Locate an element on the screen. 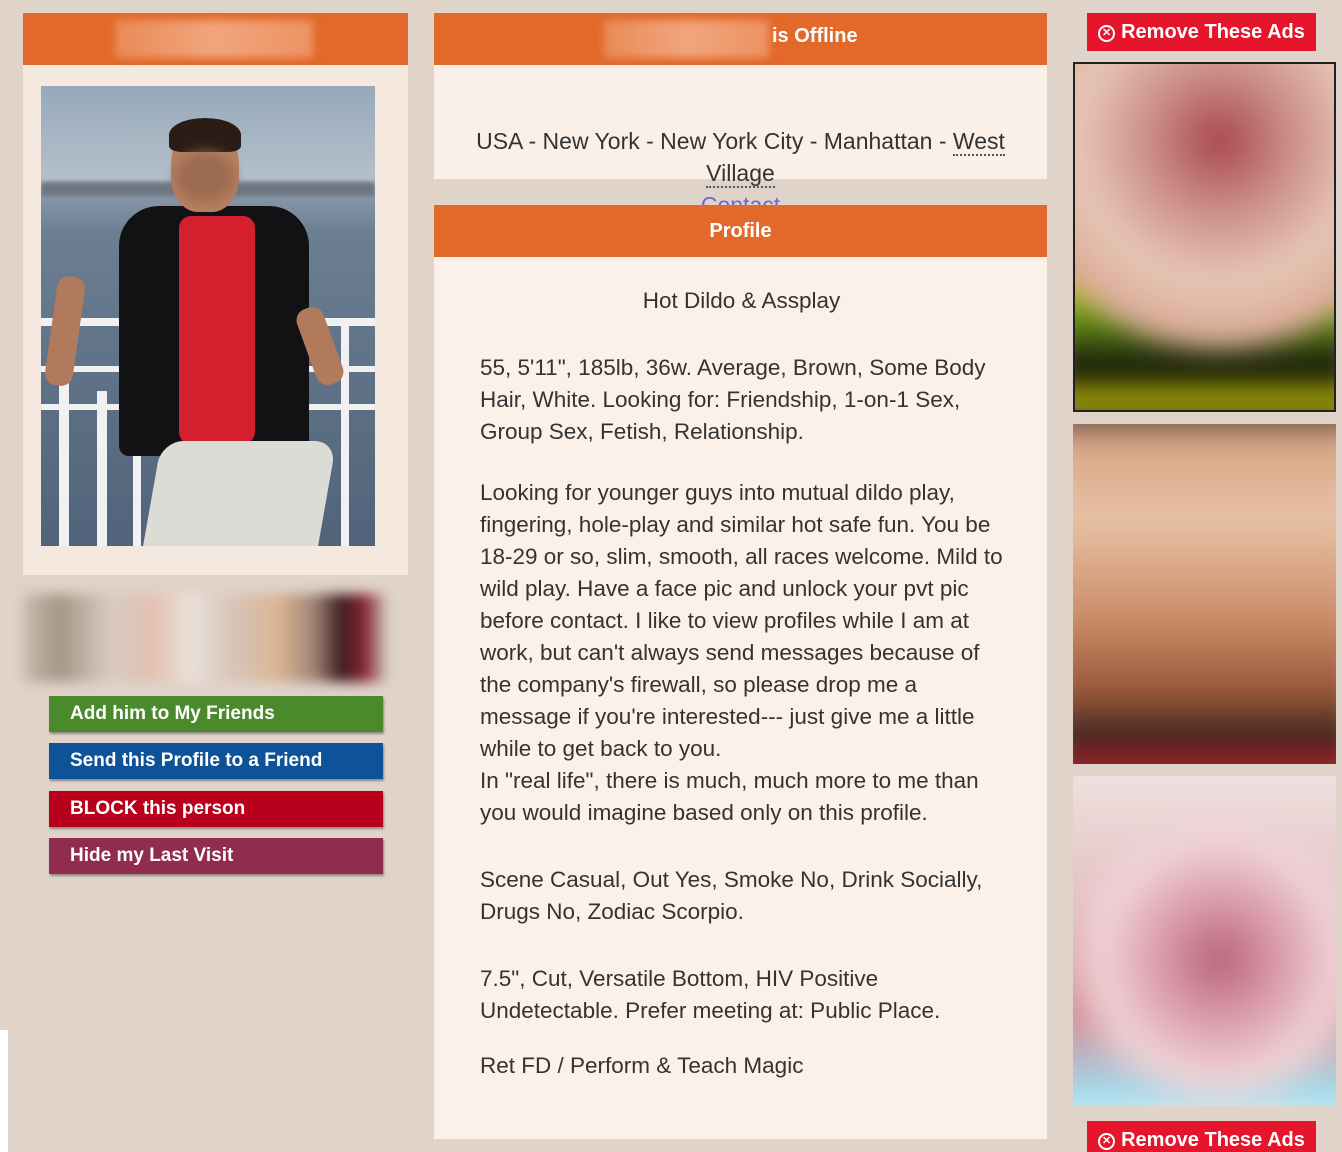 The width and height of the screenshot is (1342, 1152). profile-photo is located at coordinates (208, 316).